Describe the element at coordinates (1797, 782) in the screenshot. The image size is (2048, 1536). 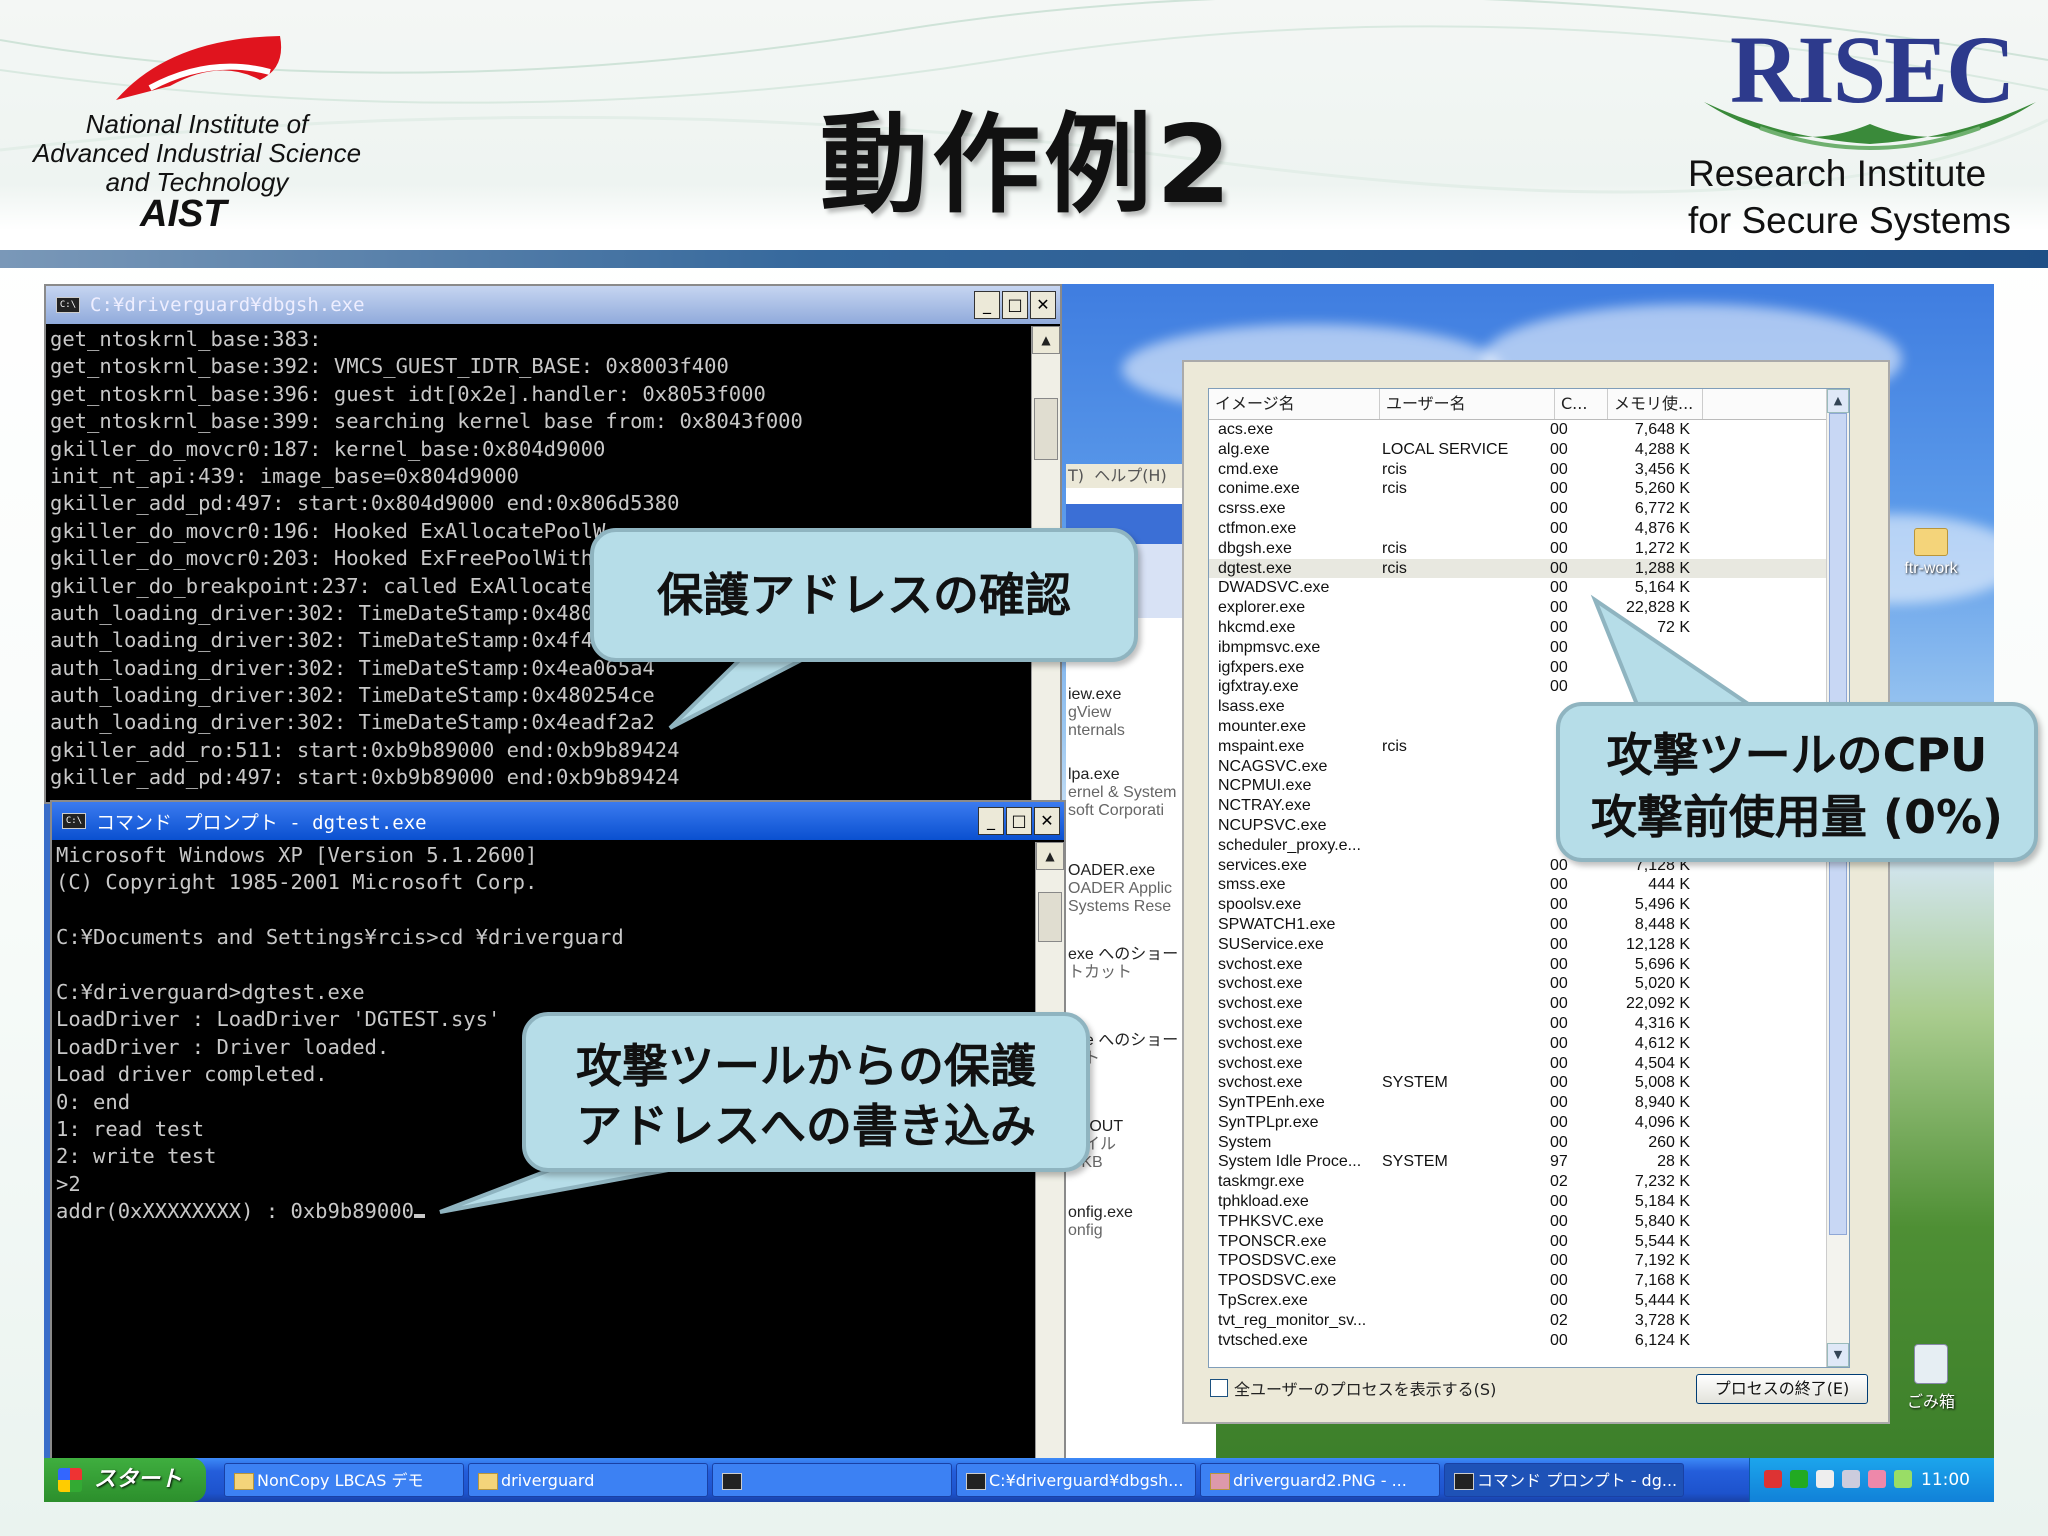
I see `callout-cpu: 攻撃ツールのCPU 攻撃前使用量 (0%)` at that location.